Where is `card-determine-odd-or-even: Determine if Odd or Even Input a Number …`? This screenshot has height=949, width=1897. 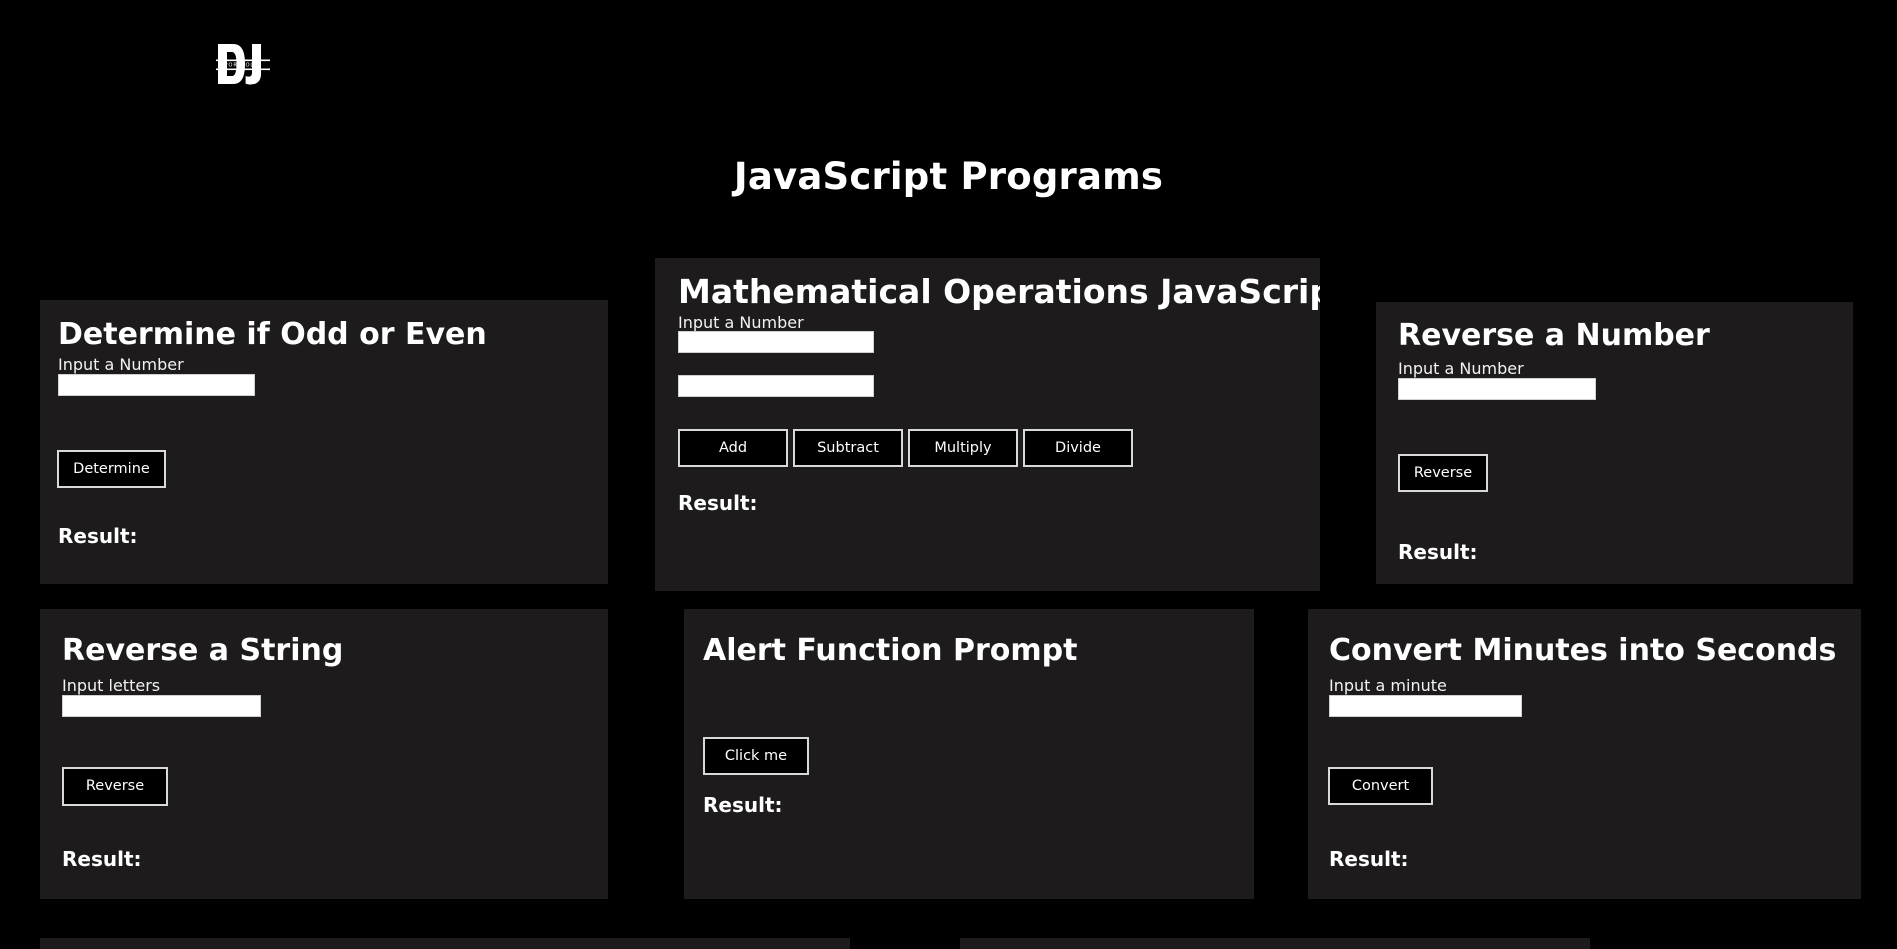 card-determine-odd-or-even: Determine if Odd or Even Input a Number … is located at coordinates (324, 442).